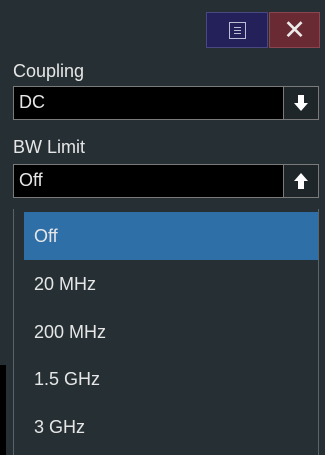  I want to click on close-button: ✕, so click(294, 30).